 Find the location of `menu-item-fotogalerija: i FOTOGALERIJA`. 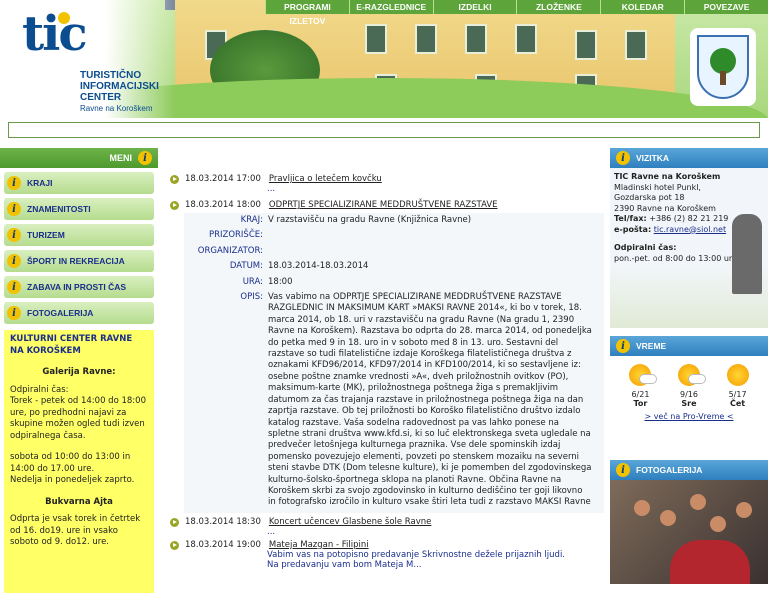

menu-item-fotogalerija: i FOTOGALERIJA is located at coordinates (79, 313).